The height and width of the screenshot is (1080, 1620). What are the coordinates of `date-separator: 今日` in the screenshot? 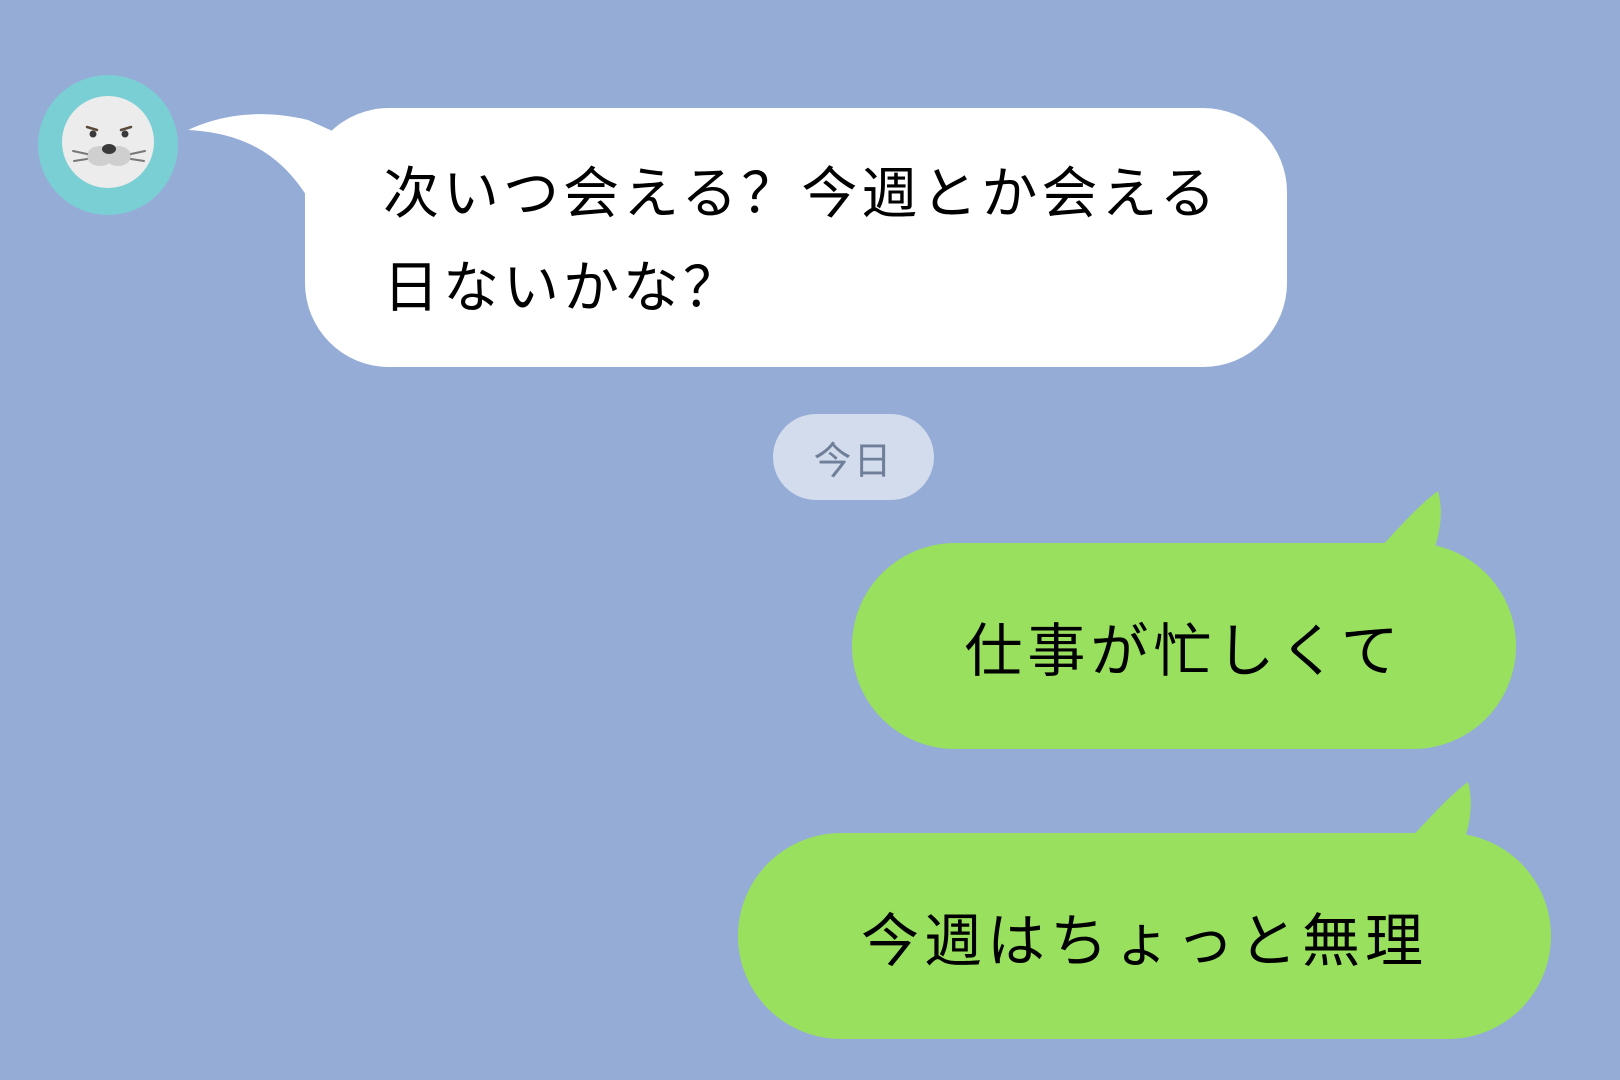 It's located at (853, 457).